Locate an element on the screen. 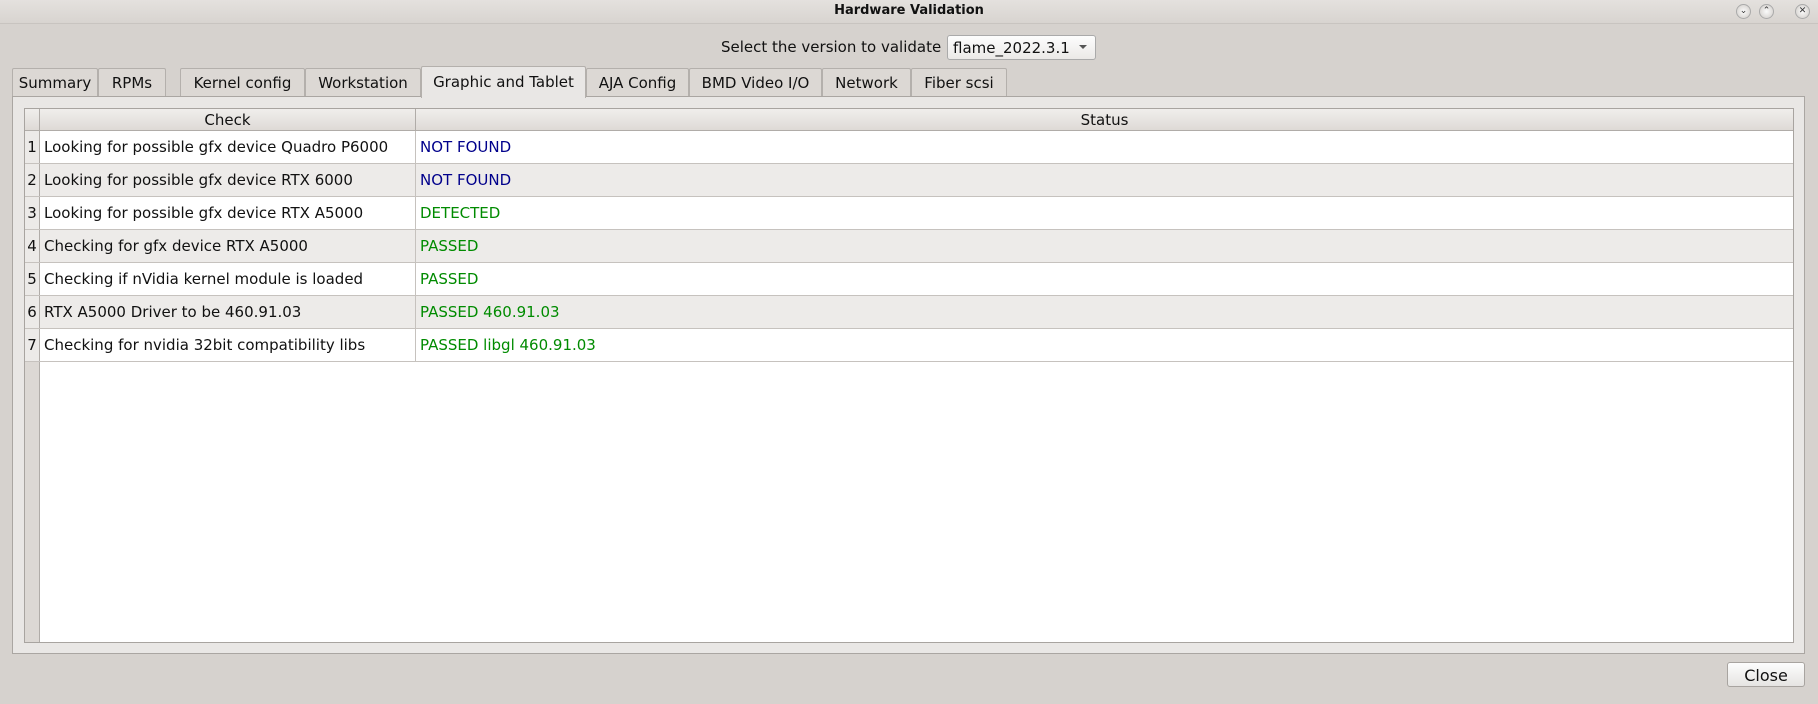 The image size is (1818, 704). version-select-value: flame_2022.3.1 is located at coordinates (1011, 48).